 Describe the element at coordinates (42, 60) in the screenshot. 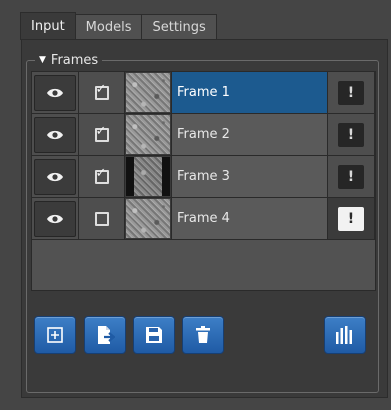

I see `collapse-triangle-icon: ▼` at that location.